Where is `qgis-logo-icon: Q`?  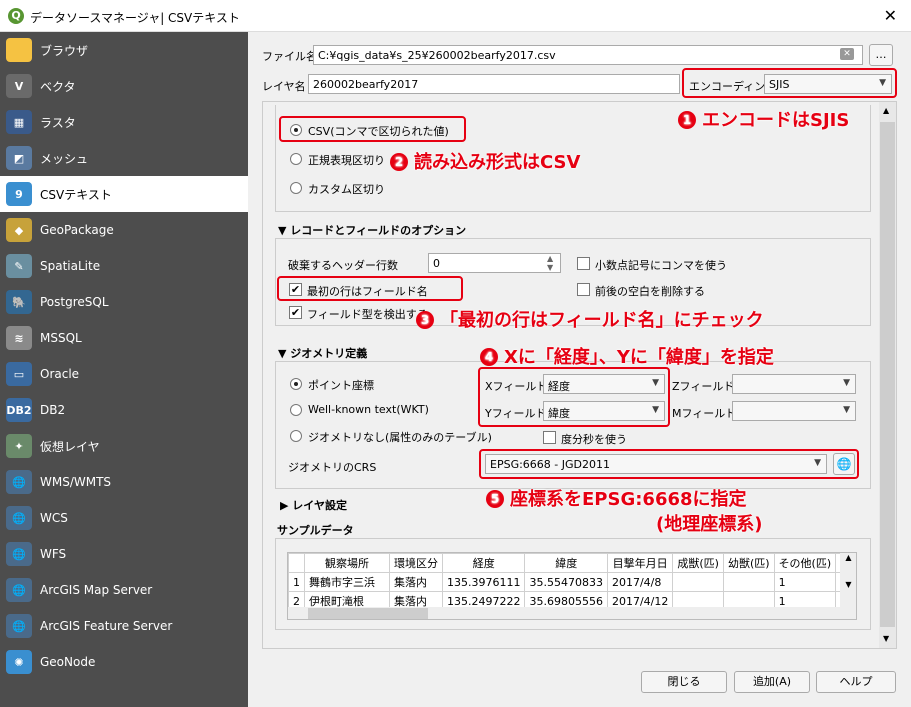 qgis-logo-icon: Q is located at coordinates (16, 16).